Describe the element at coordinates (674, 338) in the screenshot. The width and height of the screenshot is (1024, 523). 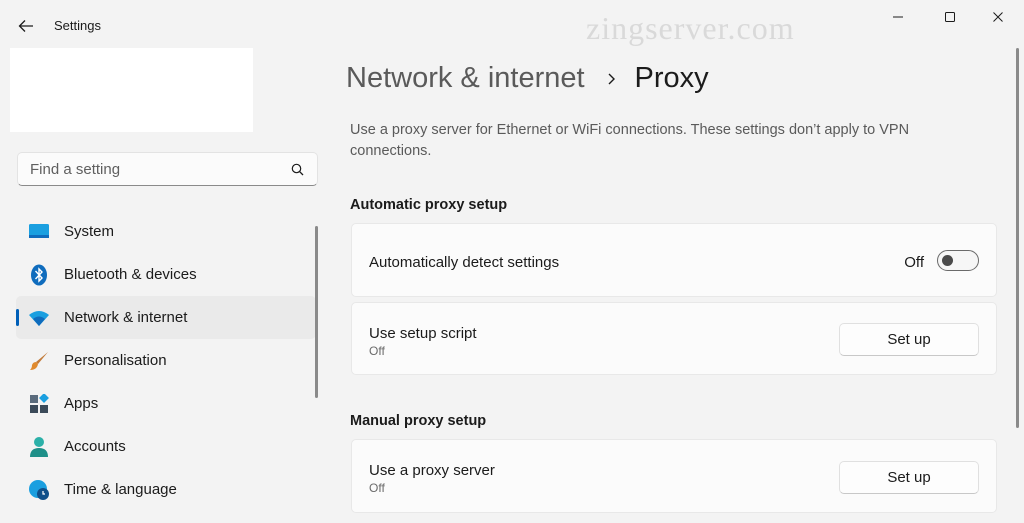
I see `setup-script-card: Use setup script Off Set up` at that location.